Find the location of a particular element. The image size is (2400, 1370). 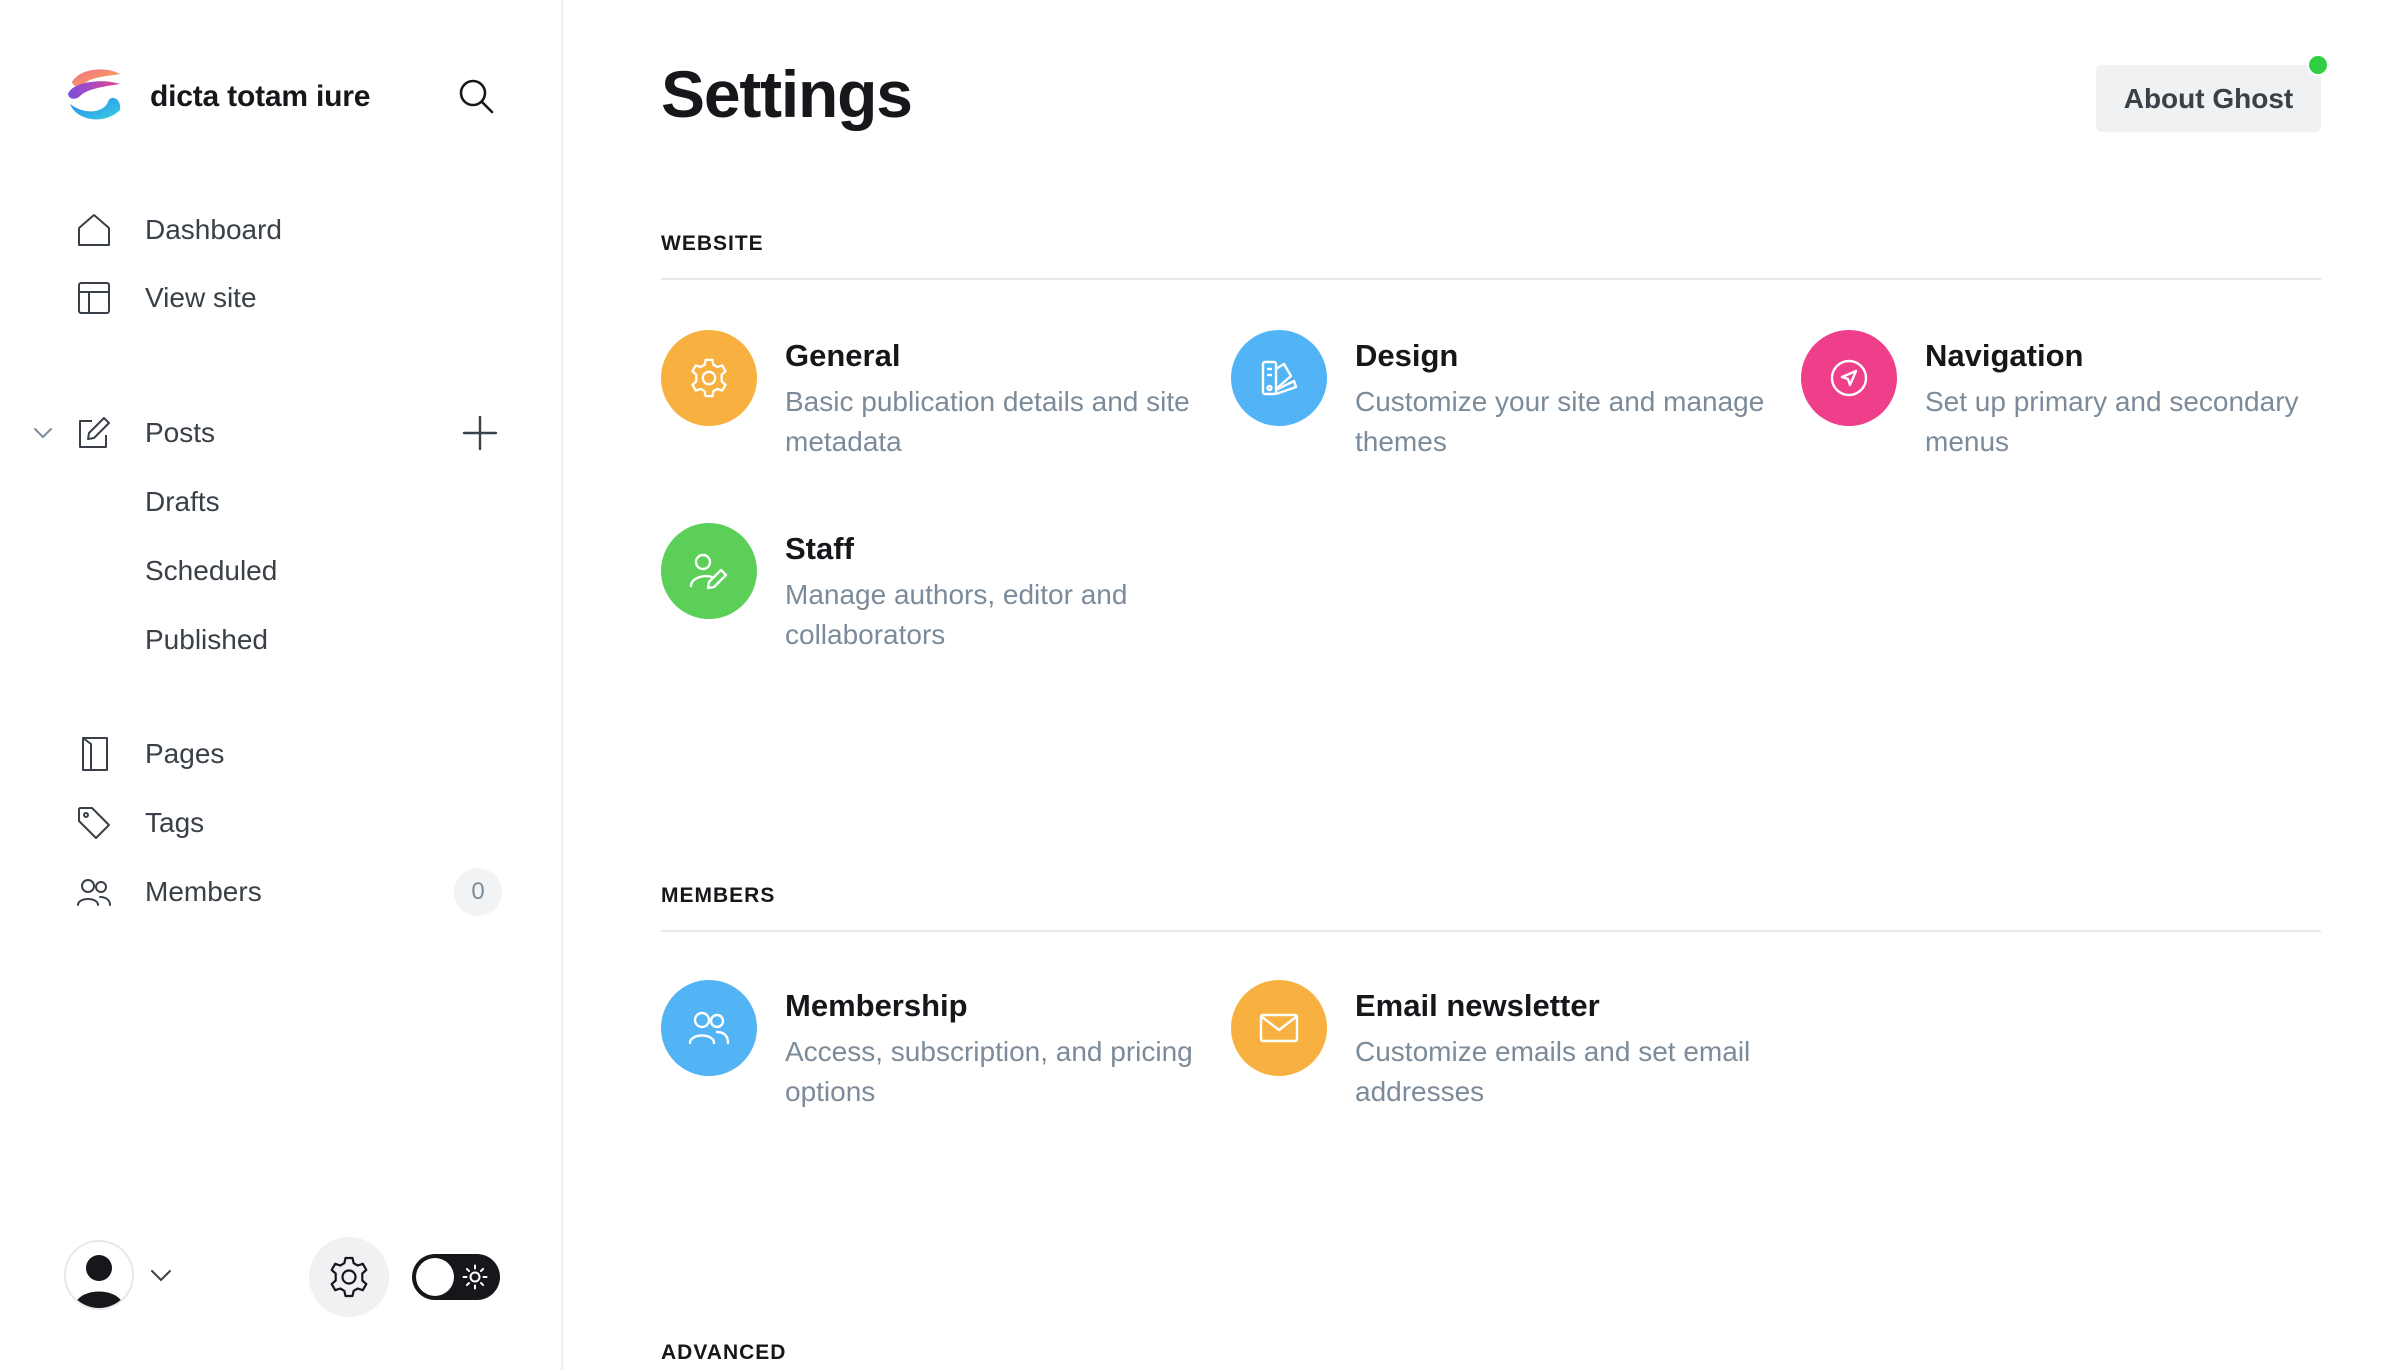

site-brand: dicta totam iure is located at coordinates (216, 97).